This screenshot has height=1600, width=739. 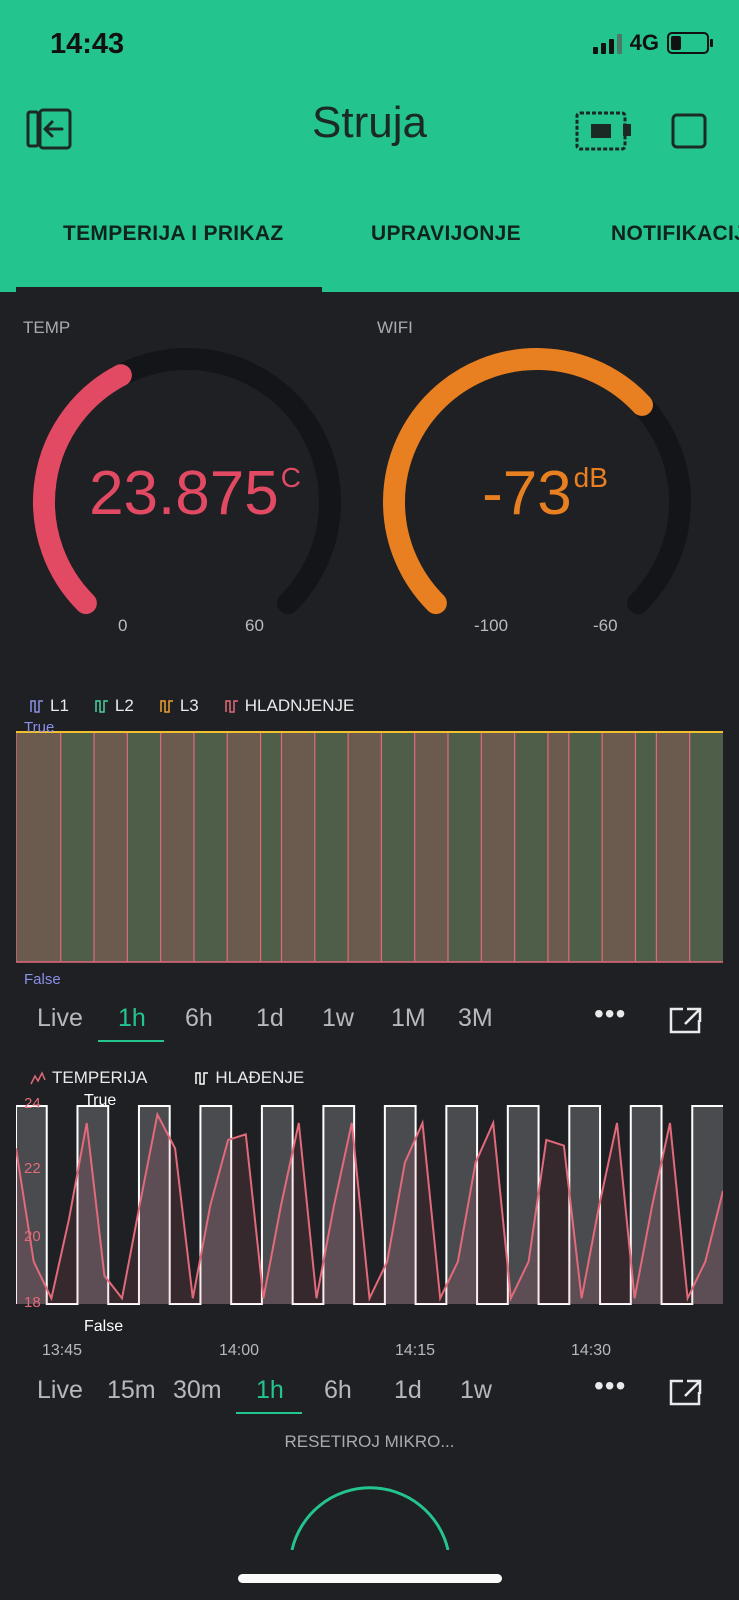 What do you see at coordinates (199, 1018) in the screenshot?
I see `status-range-6h: 6h` at bounding box center [199, 1018].